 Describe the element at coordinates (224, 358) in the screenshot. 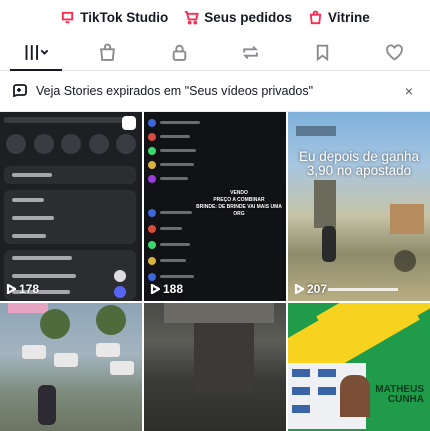

I see `scene-wall` at that location.